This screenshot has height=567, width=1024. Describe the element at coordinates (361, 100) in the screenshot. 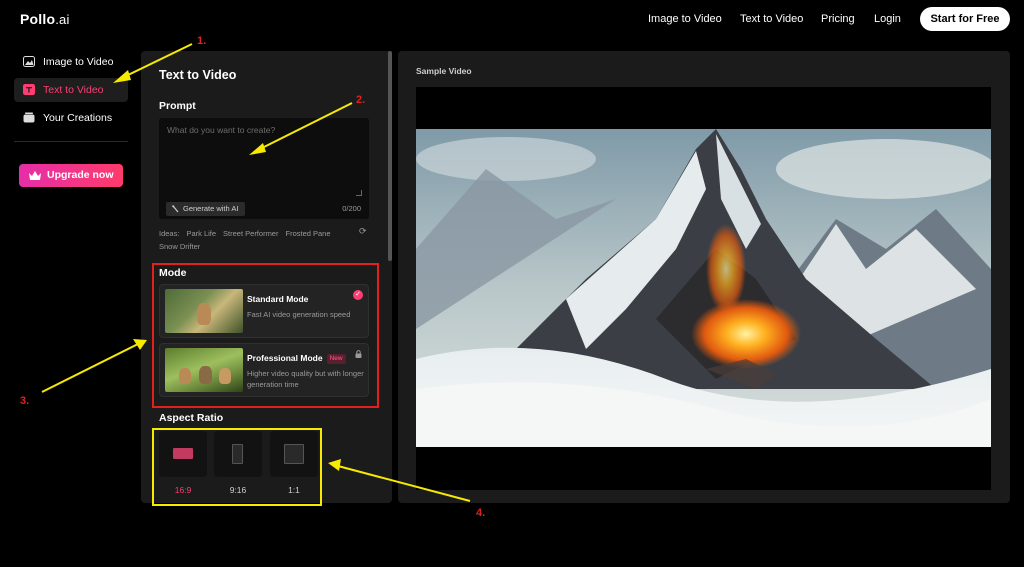

I see `annotation-label-2: 2.` at that location.